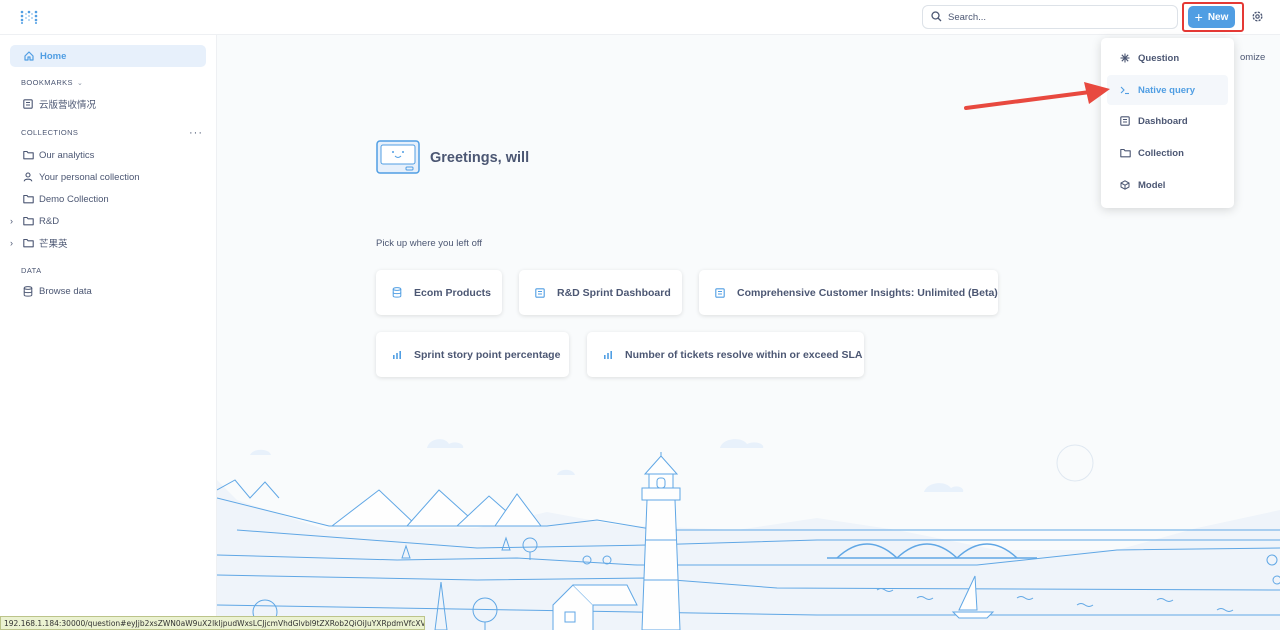 This screenshot has width=1280, height=630. I want to click on sidebar-item-our-analytics: Our analytics, so click(114, 155).